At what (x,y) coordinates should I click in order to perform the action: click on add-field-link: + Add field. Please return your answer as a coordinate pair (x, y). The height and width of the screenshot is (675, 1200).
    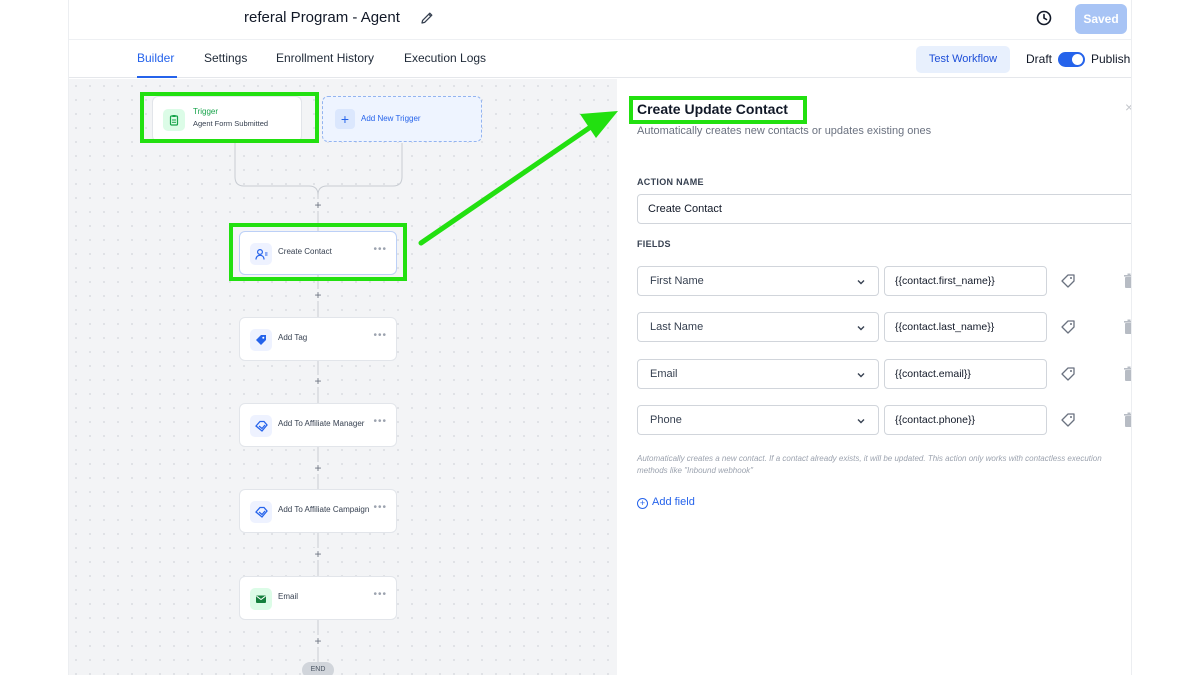
    Looking at the image, I should click on (666, 502).